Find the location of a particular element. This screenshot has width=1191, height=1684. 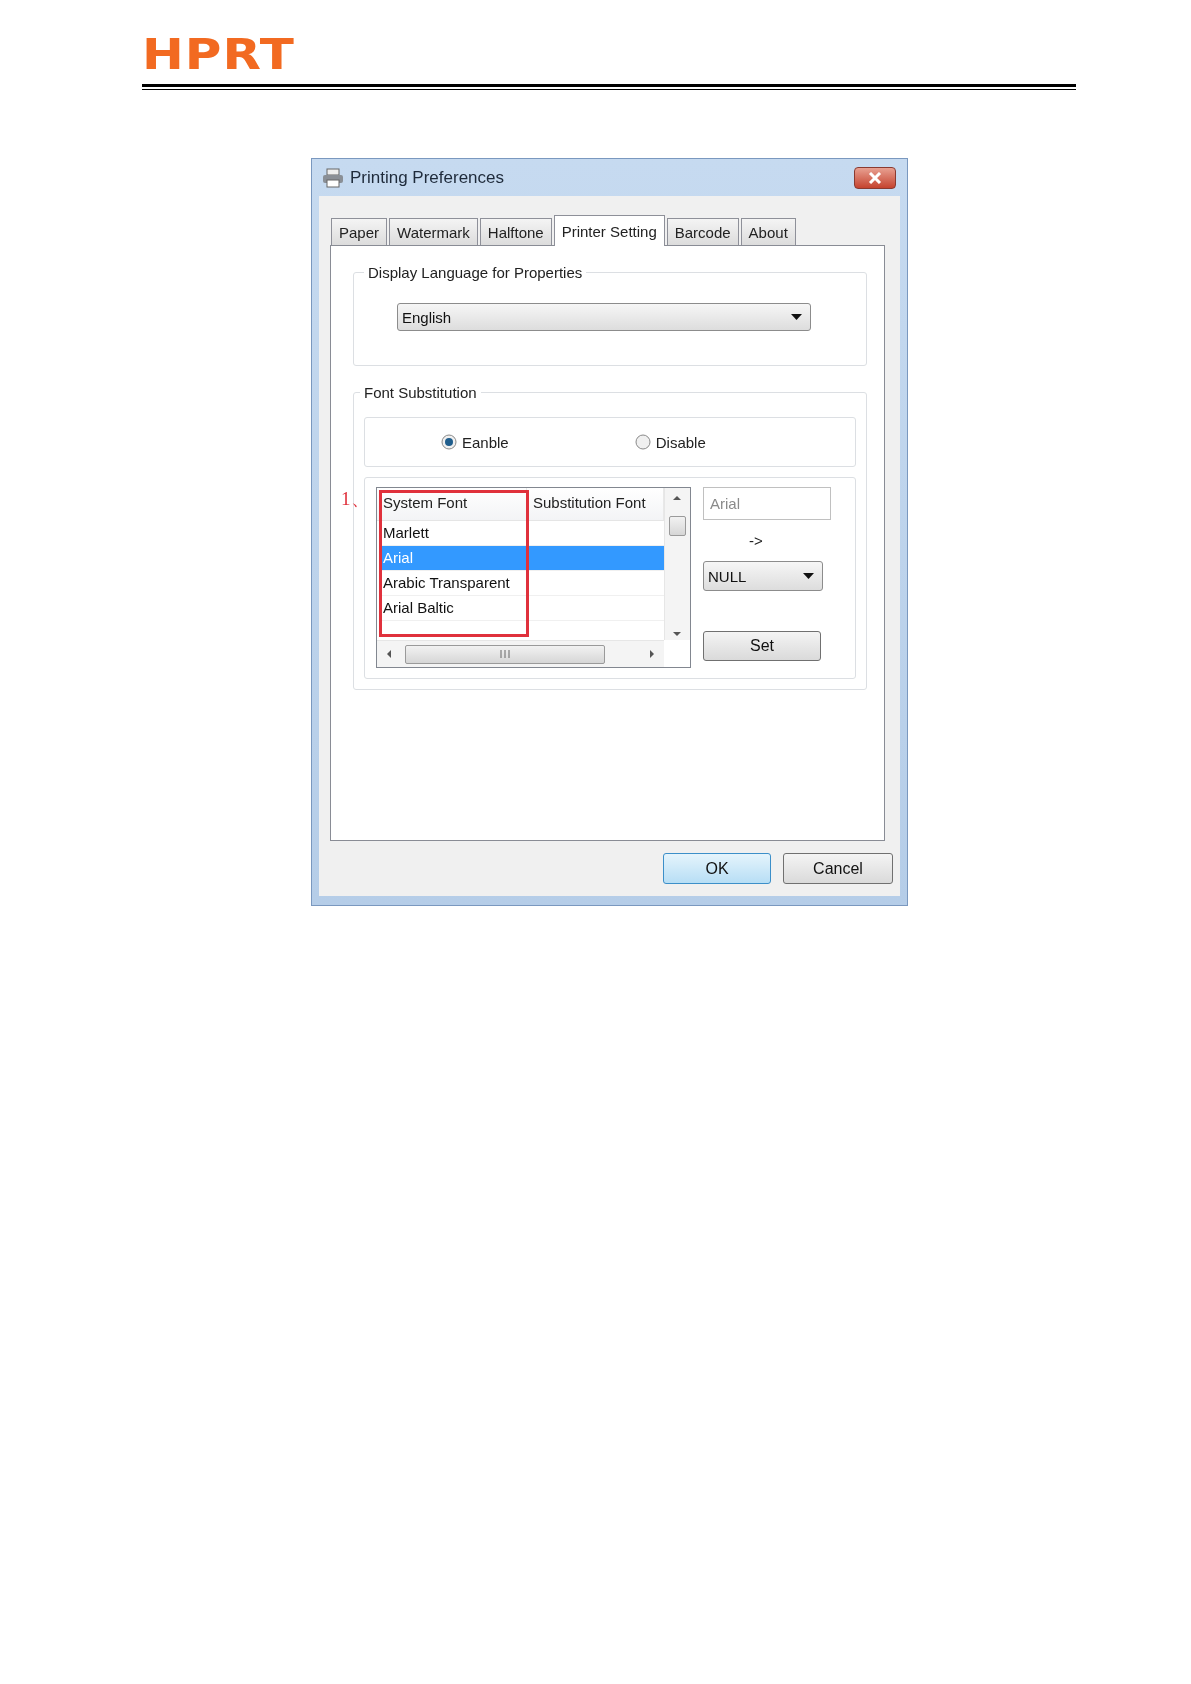

scroll-left-icon is located at coordinates (389, 654).